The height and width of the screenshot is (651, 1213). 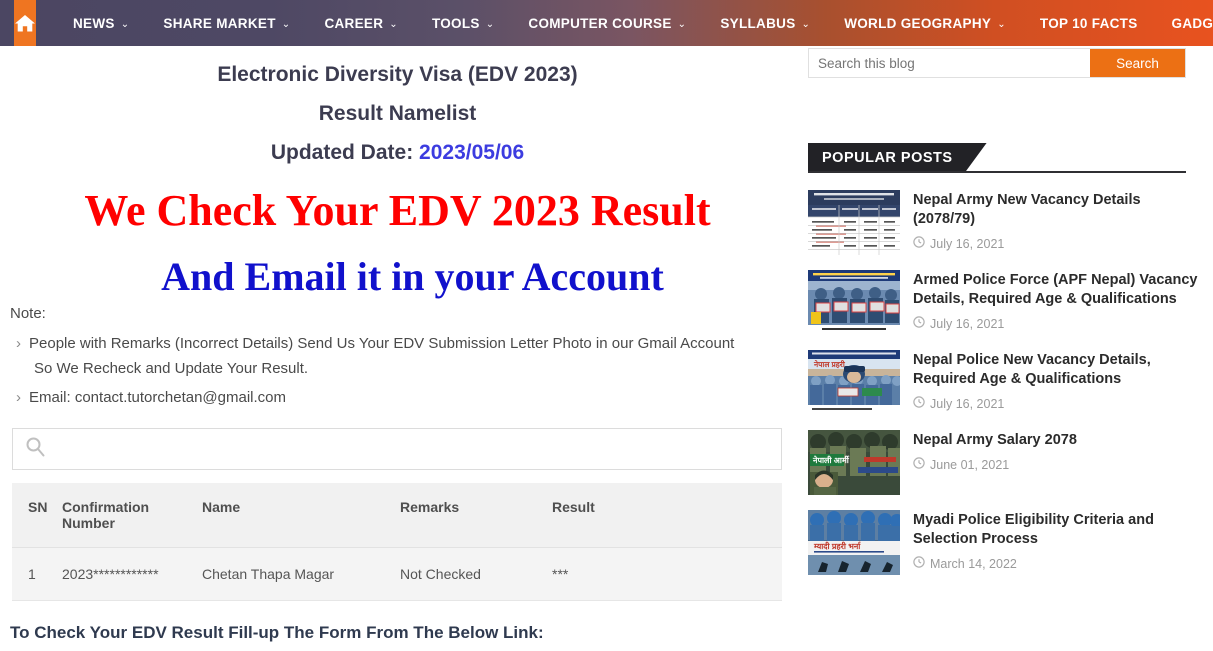 I want to click on cell-confirmation-number: 2023************, so click(x=132, y=574).